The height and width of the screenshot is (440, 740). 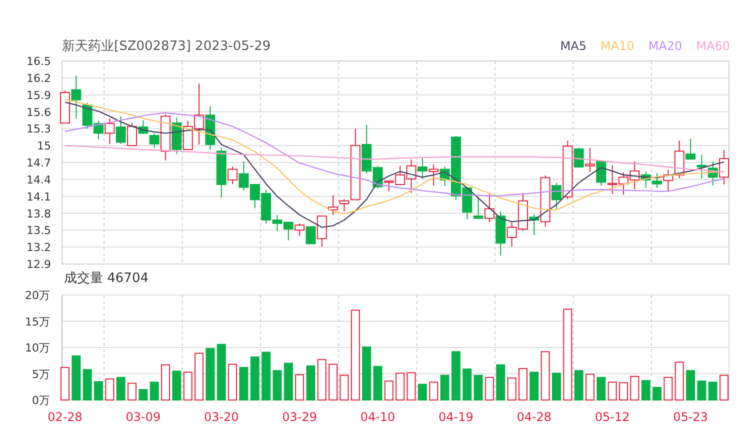 I want to click on axis-label: 15.9, so click(x=38, y=95).